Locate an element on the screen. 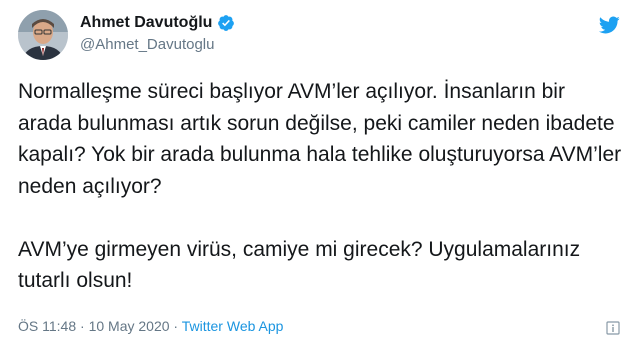 The width and height of the screenshot is (640, 347). tweet-date: 10 May 2020 is located at coordinates (129, 326).